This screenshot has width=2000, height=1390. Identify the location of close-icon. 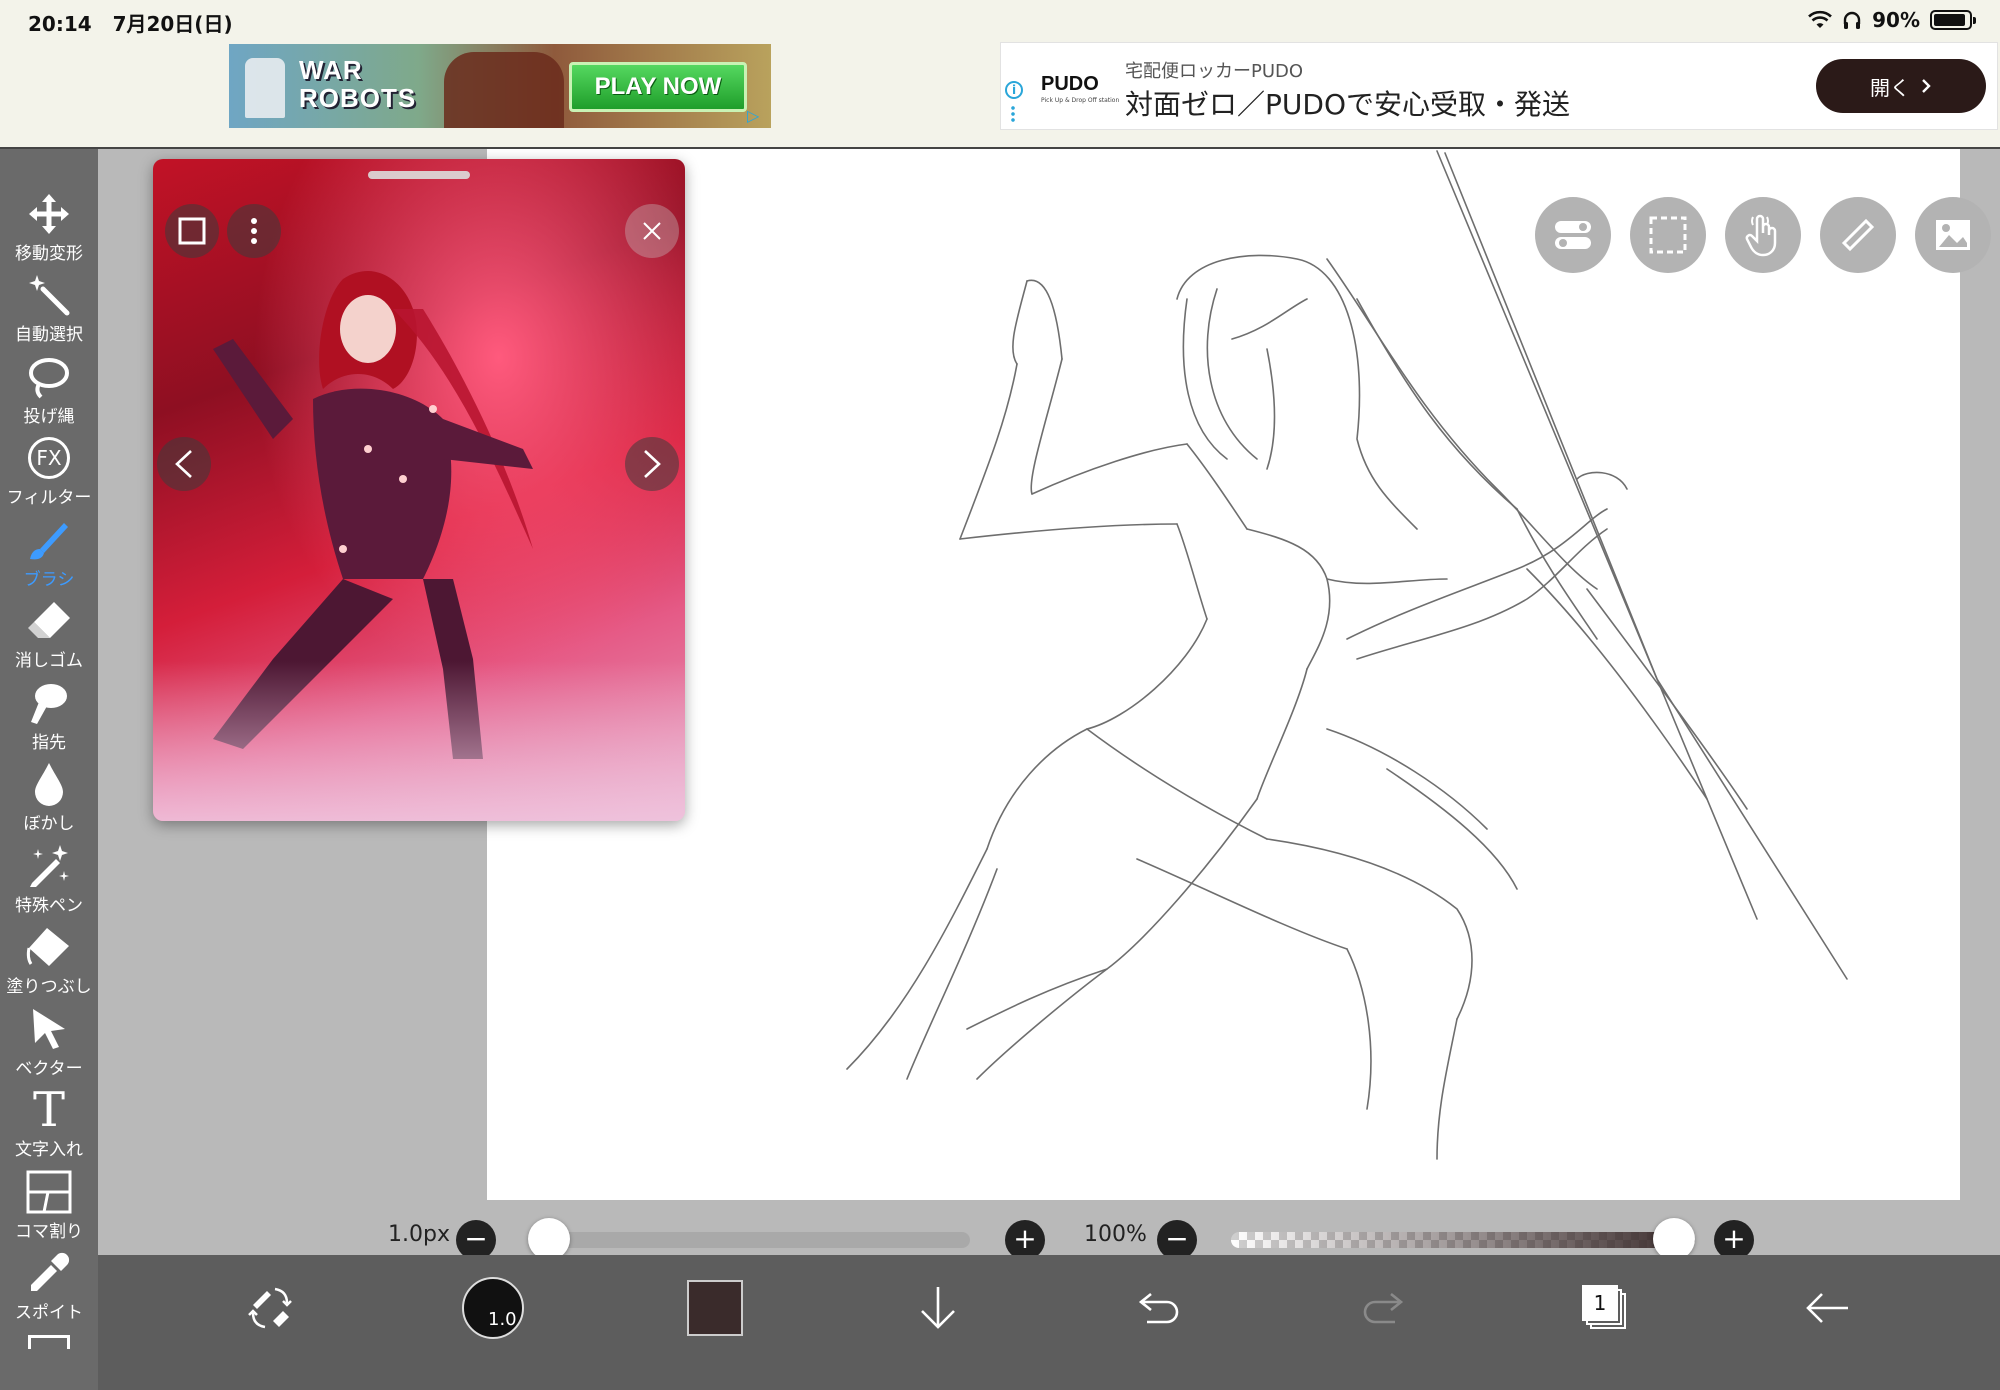
(652, 231).